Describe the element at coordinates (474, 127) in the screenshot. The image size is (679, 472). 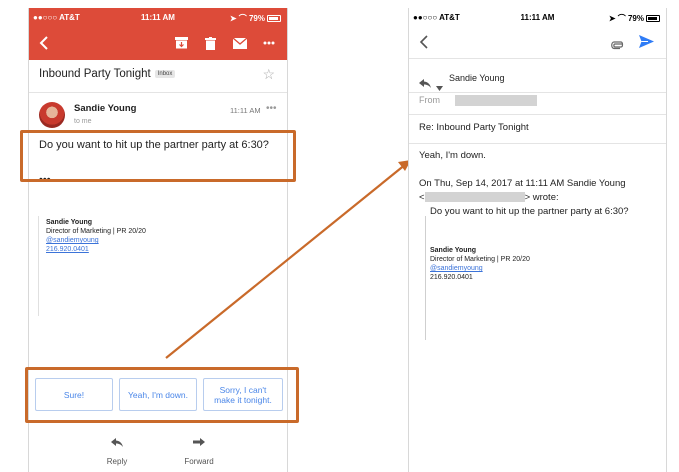
I see `subject-field: Re: Inbound Party Tonight` at that location.